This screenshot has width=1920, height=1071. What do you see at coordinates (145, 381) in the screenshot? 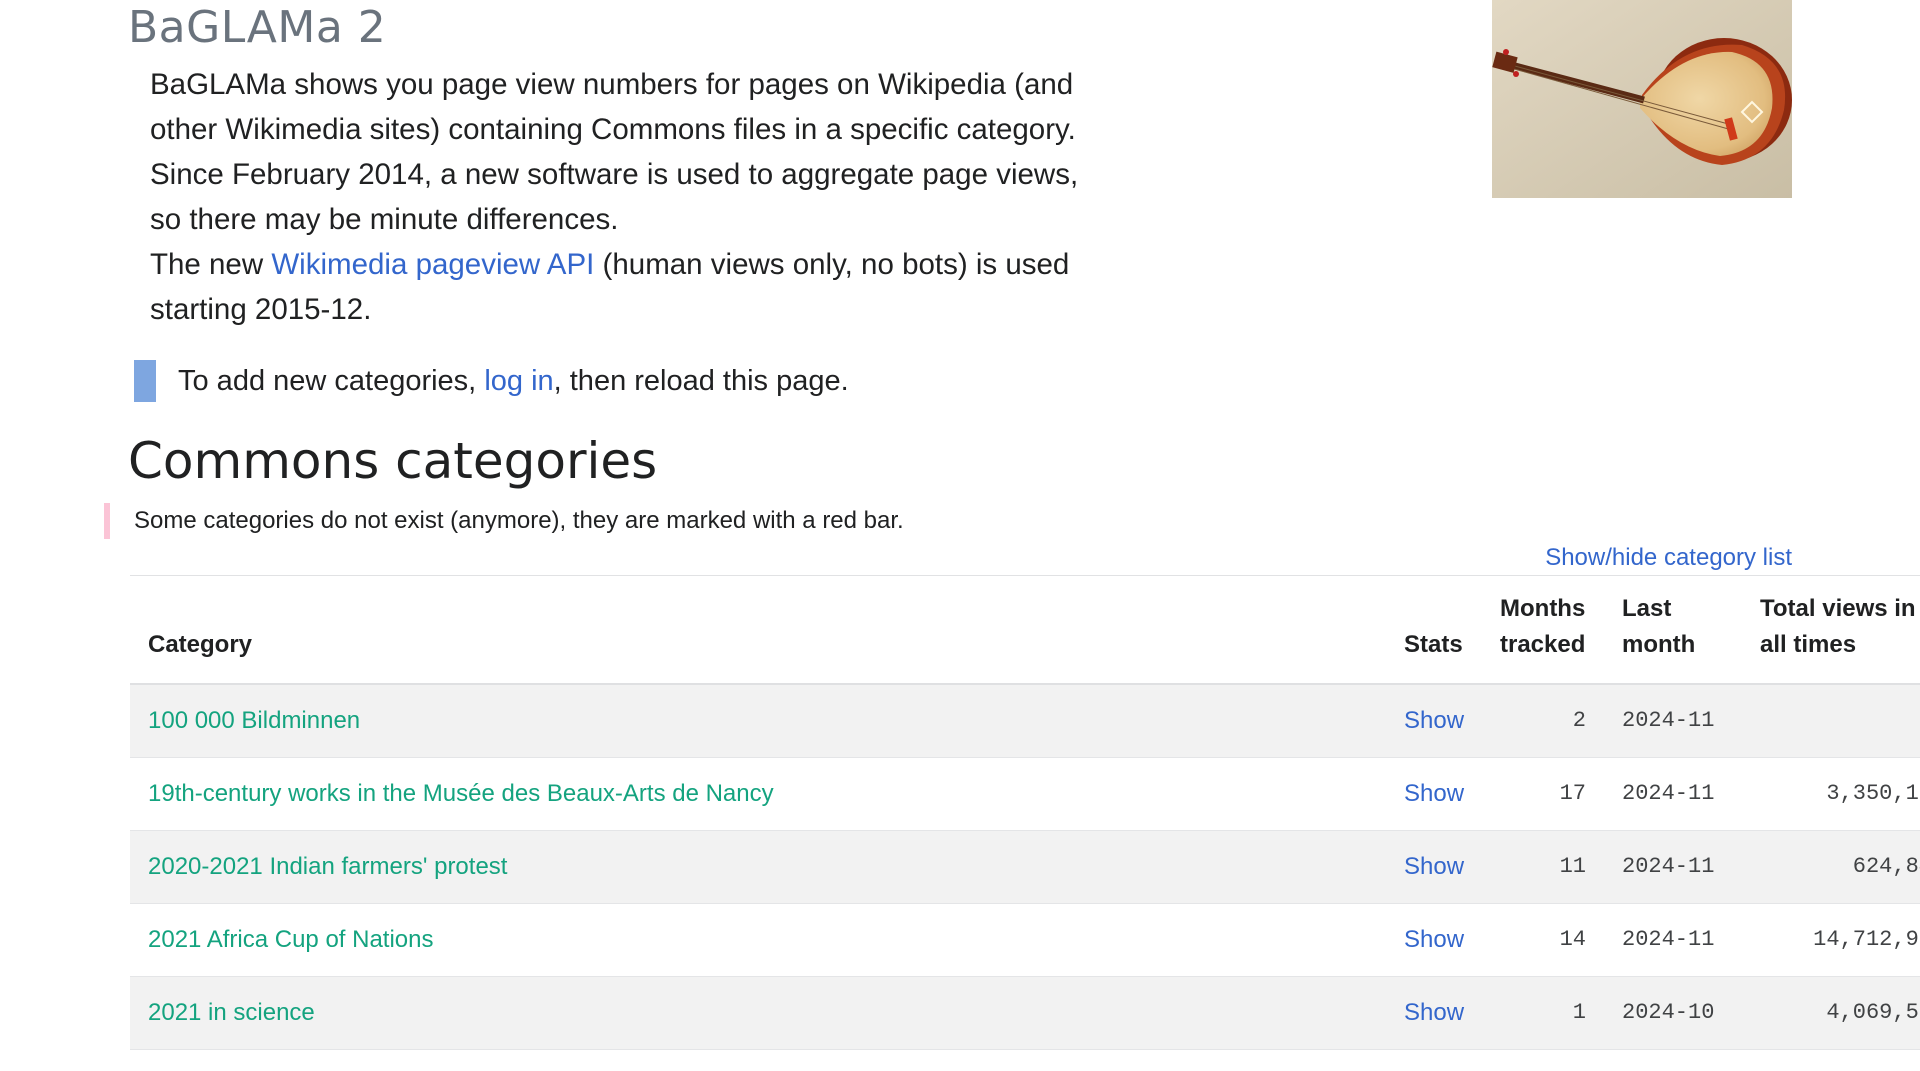
I see `info-bar` at bounding box center [145, 381].